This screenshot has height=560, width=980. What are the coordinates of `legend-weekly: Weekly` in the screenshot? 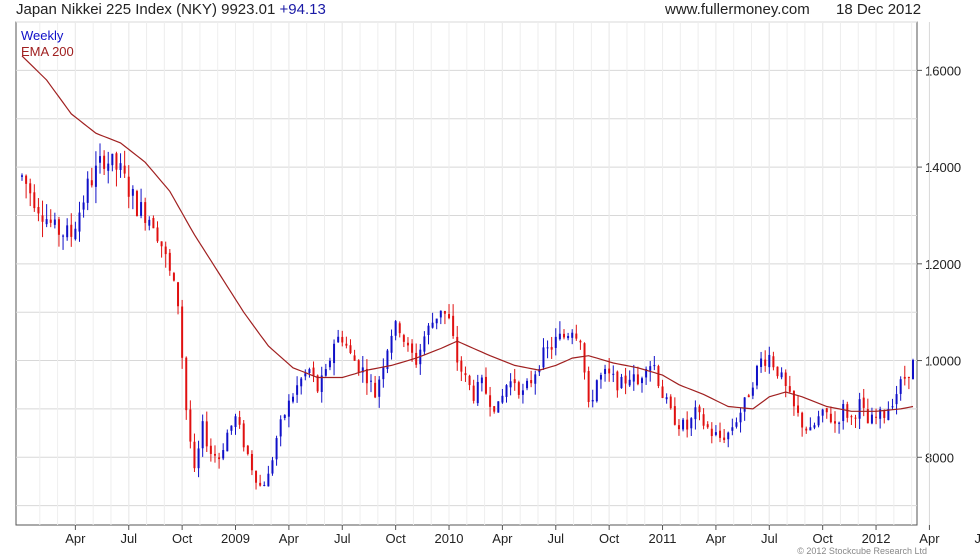 It's located at (42, 35).